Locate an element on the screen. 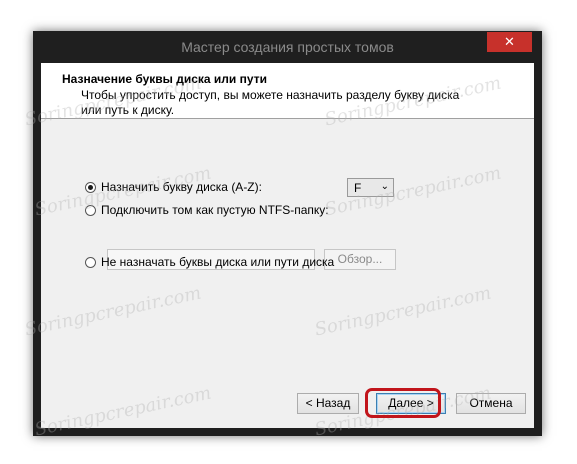 This screenshot has width=577, height=464. option-mount-folder: Подключить том как пустую NTFS-папку: is located at coordinates (207, 210).